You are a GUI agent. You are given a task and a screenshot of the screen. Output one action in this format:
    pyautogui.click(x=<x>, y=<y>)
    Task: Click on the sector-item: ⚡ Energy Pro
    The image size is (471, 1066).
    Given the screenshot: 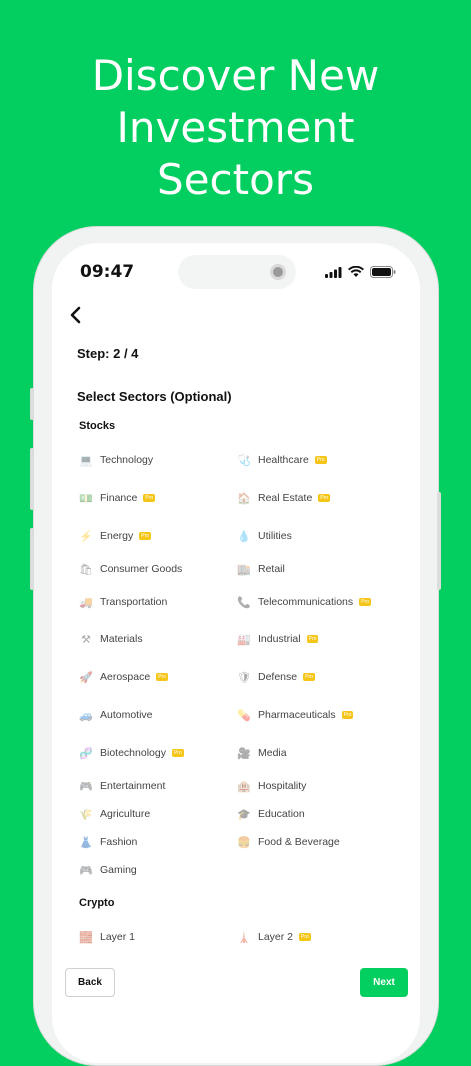 What is the action you would take?
    pyautogui.click(x=115, y=536)
    